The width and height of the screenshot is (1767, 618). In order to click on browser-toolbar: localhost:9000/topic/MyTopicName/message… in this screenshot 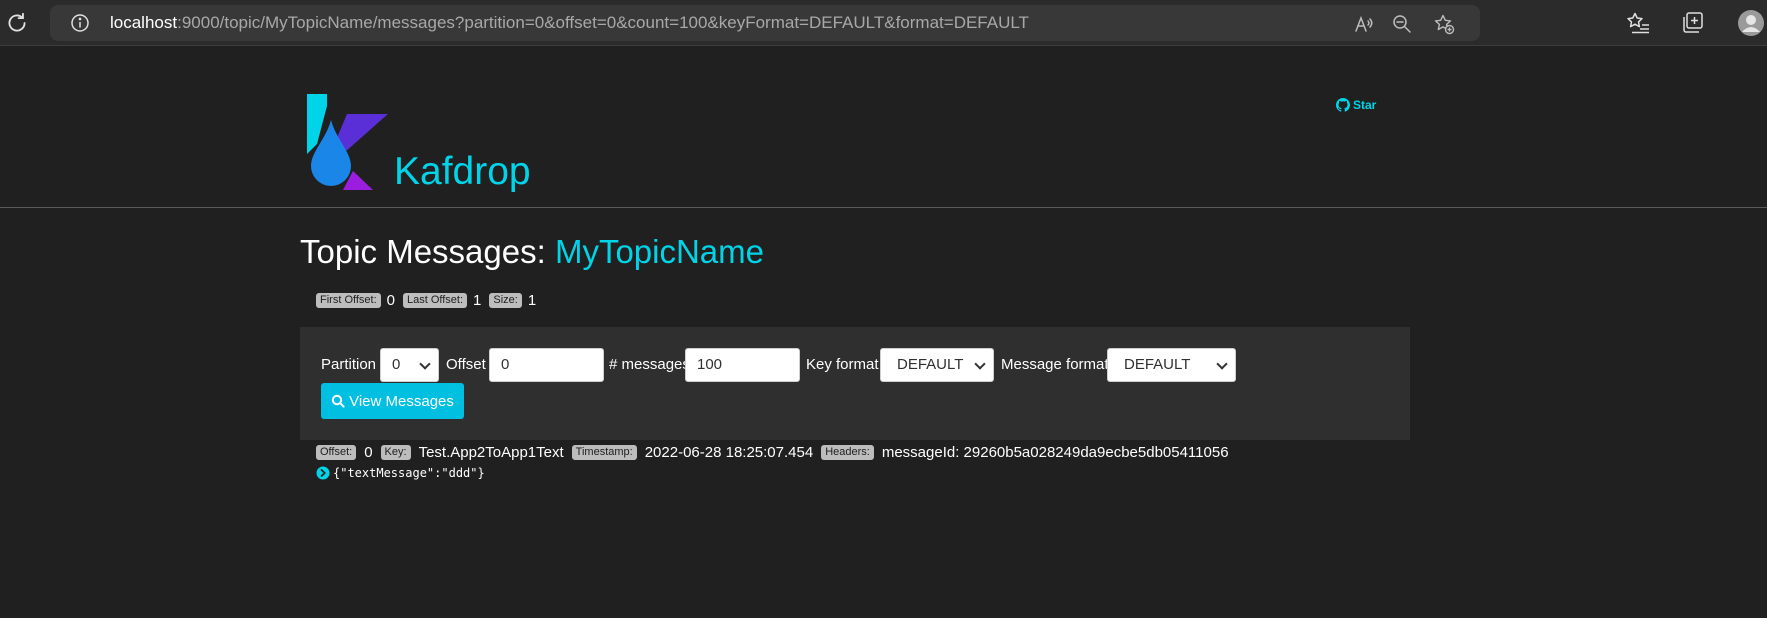, I will do `click(883, 23)`.